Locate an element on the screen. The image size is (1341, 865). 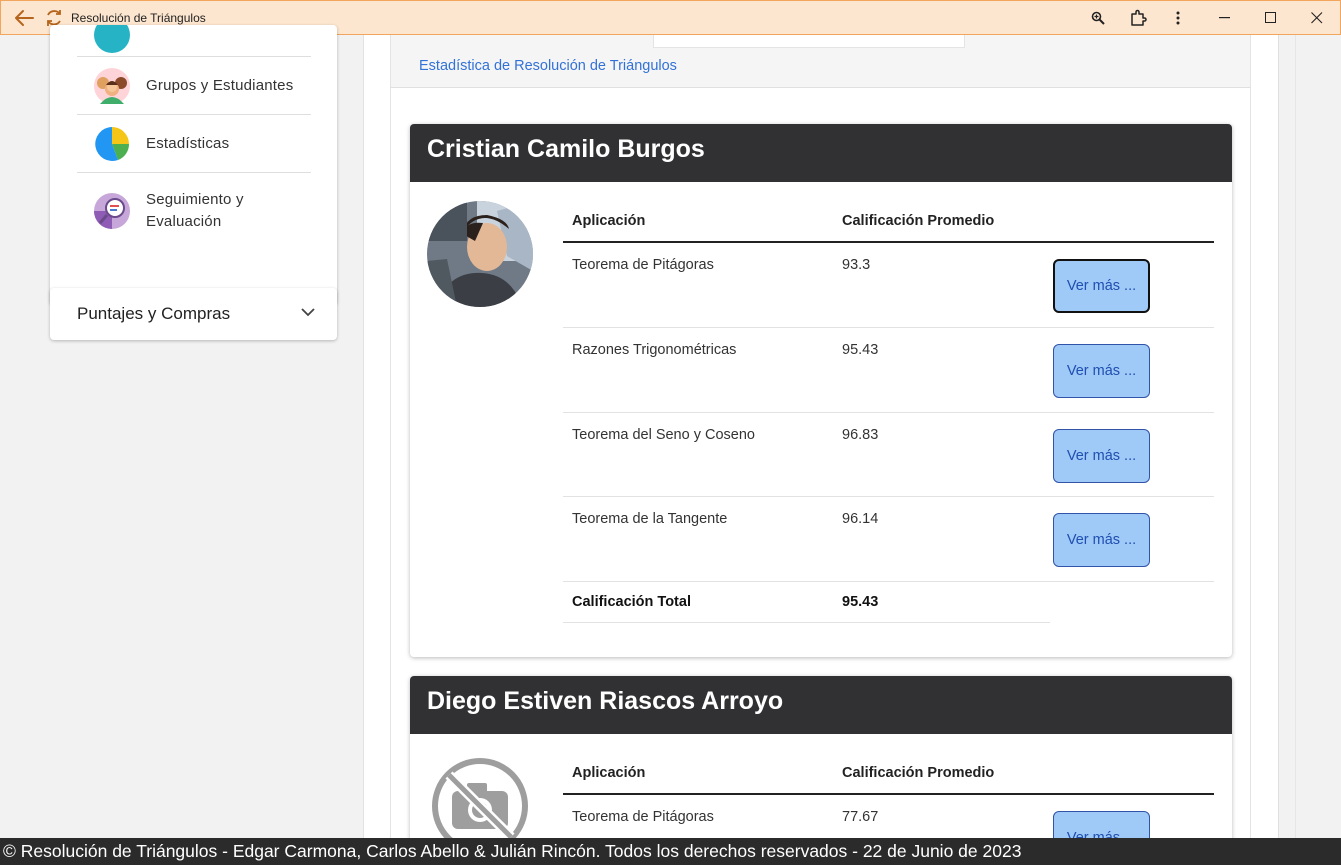
sidebar-item-groups: Grupos y Estudiantes is located at coordinates (194, 85).